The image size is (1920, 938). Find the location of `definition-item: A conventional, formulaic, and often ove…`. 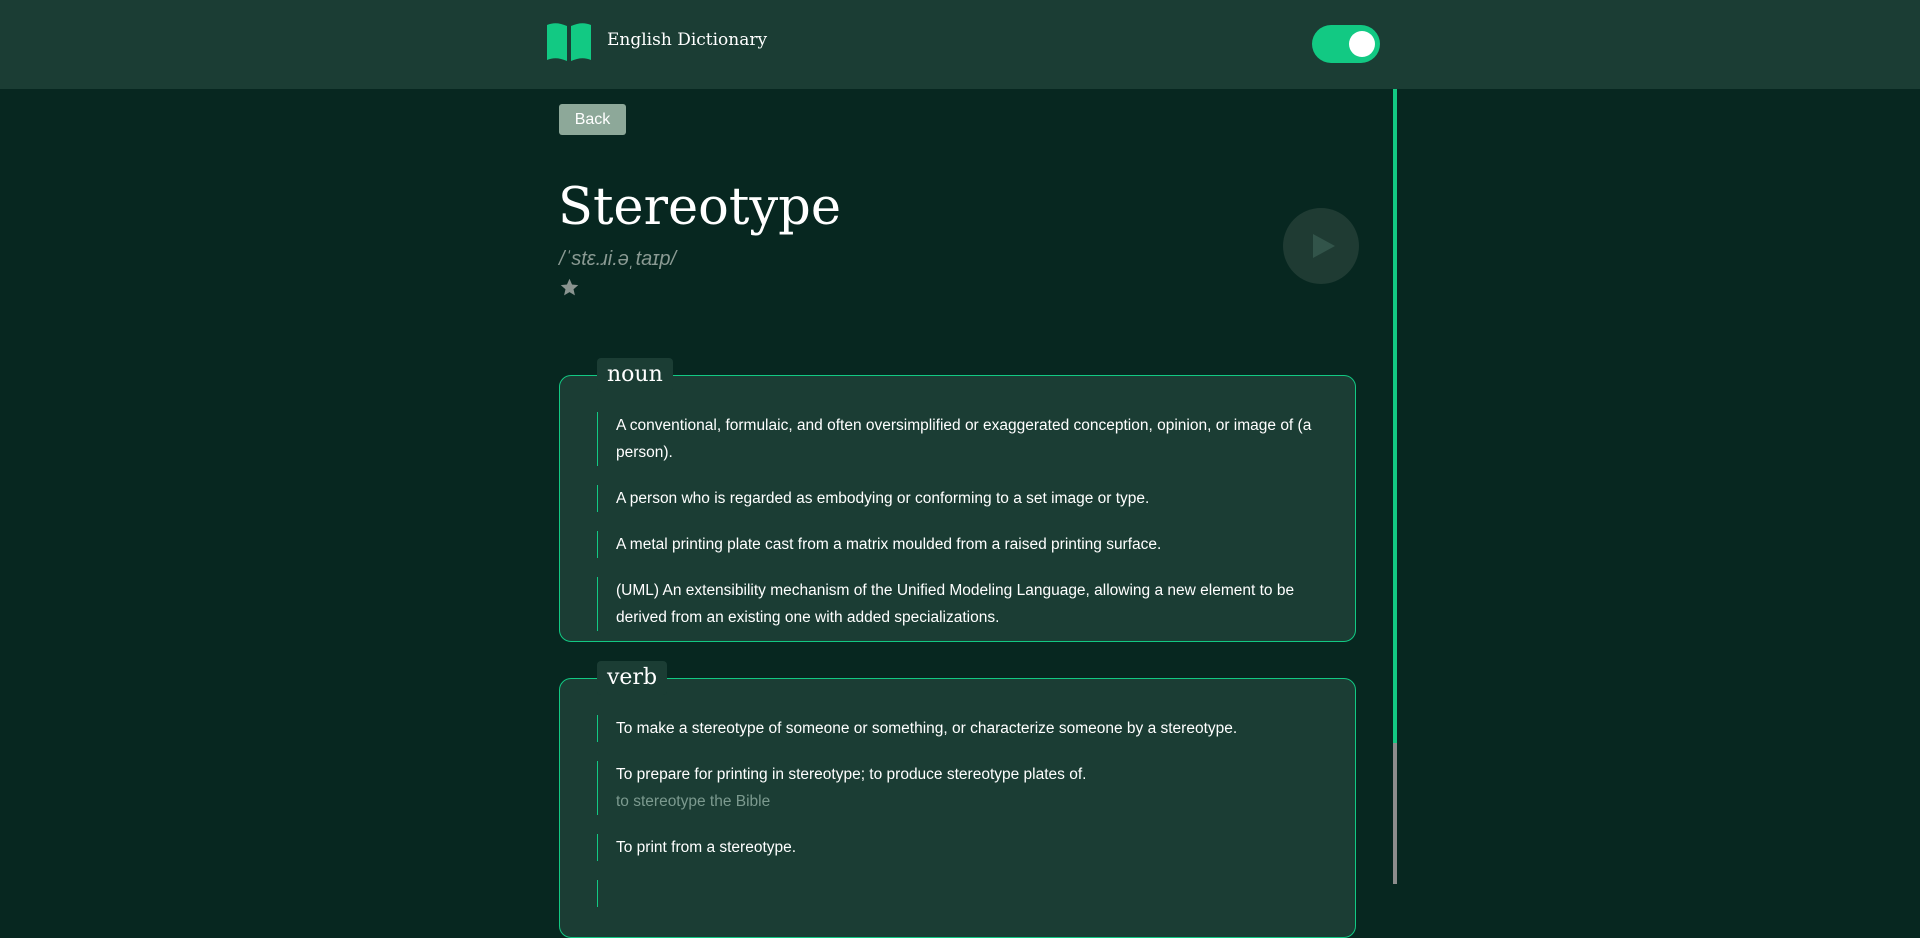

definition-item: A conventional, formulaic, and often ove… is located at coordinates (957, 439).